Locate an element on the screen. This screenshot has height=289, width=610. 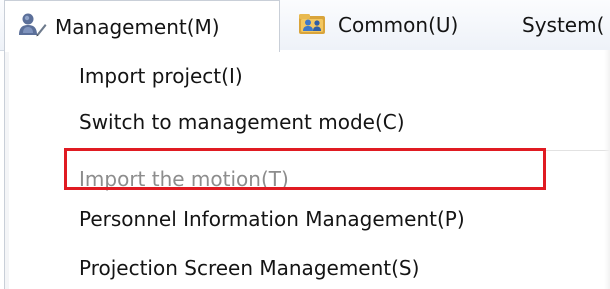
menu-common-label: Common(U) is located at coordinates (398, 25).